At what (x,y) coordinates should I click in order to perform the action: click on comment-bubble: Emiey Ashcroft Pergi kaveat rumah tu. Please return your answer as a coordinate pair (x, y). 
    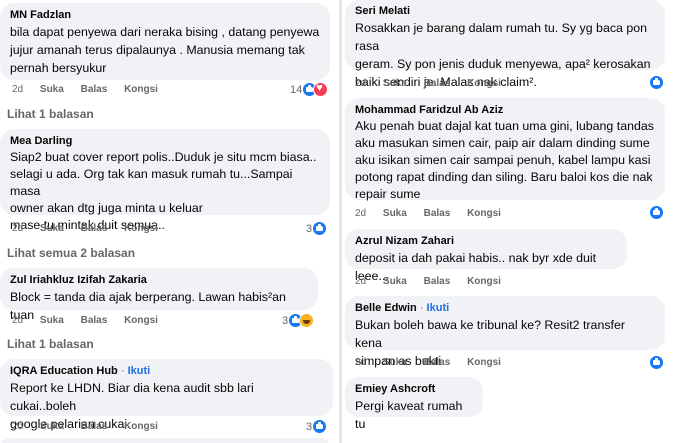
    Looking at the image, I should click on (414, 404).